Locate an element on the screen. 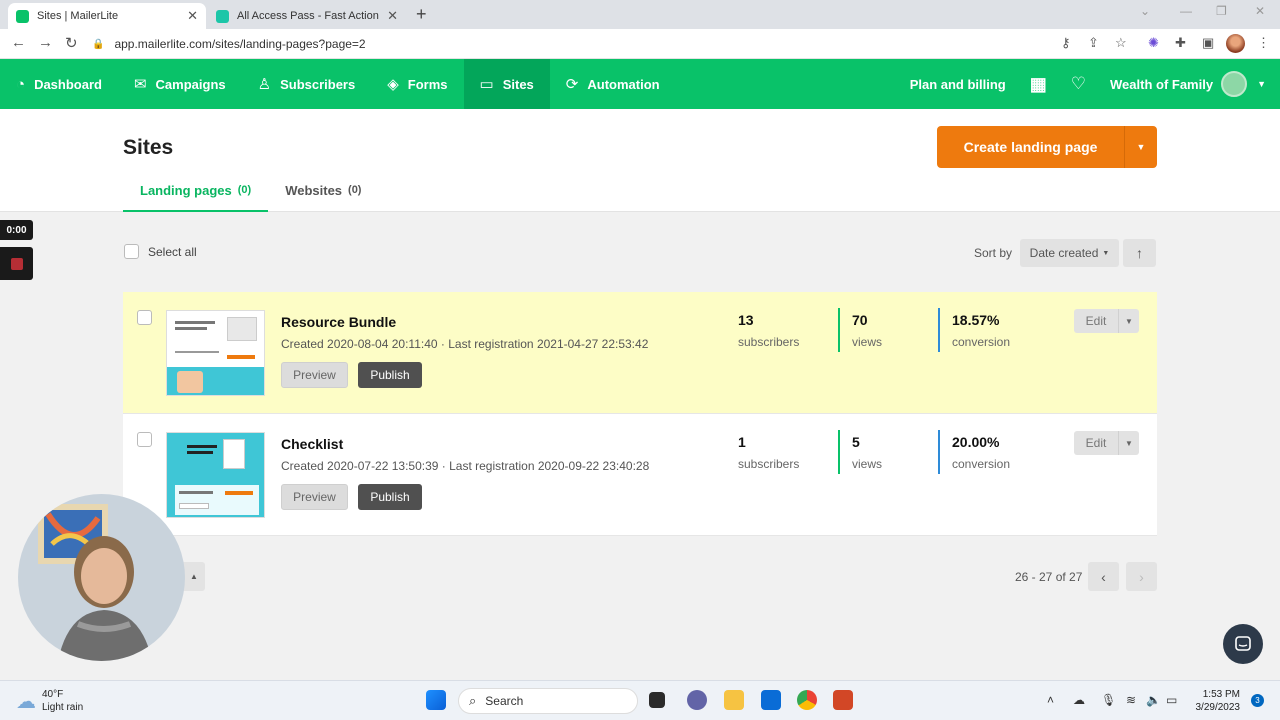  account-name: Wealth of Family is located at coordinates (1162, 84).